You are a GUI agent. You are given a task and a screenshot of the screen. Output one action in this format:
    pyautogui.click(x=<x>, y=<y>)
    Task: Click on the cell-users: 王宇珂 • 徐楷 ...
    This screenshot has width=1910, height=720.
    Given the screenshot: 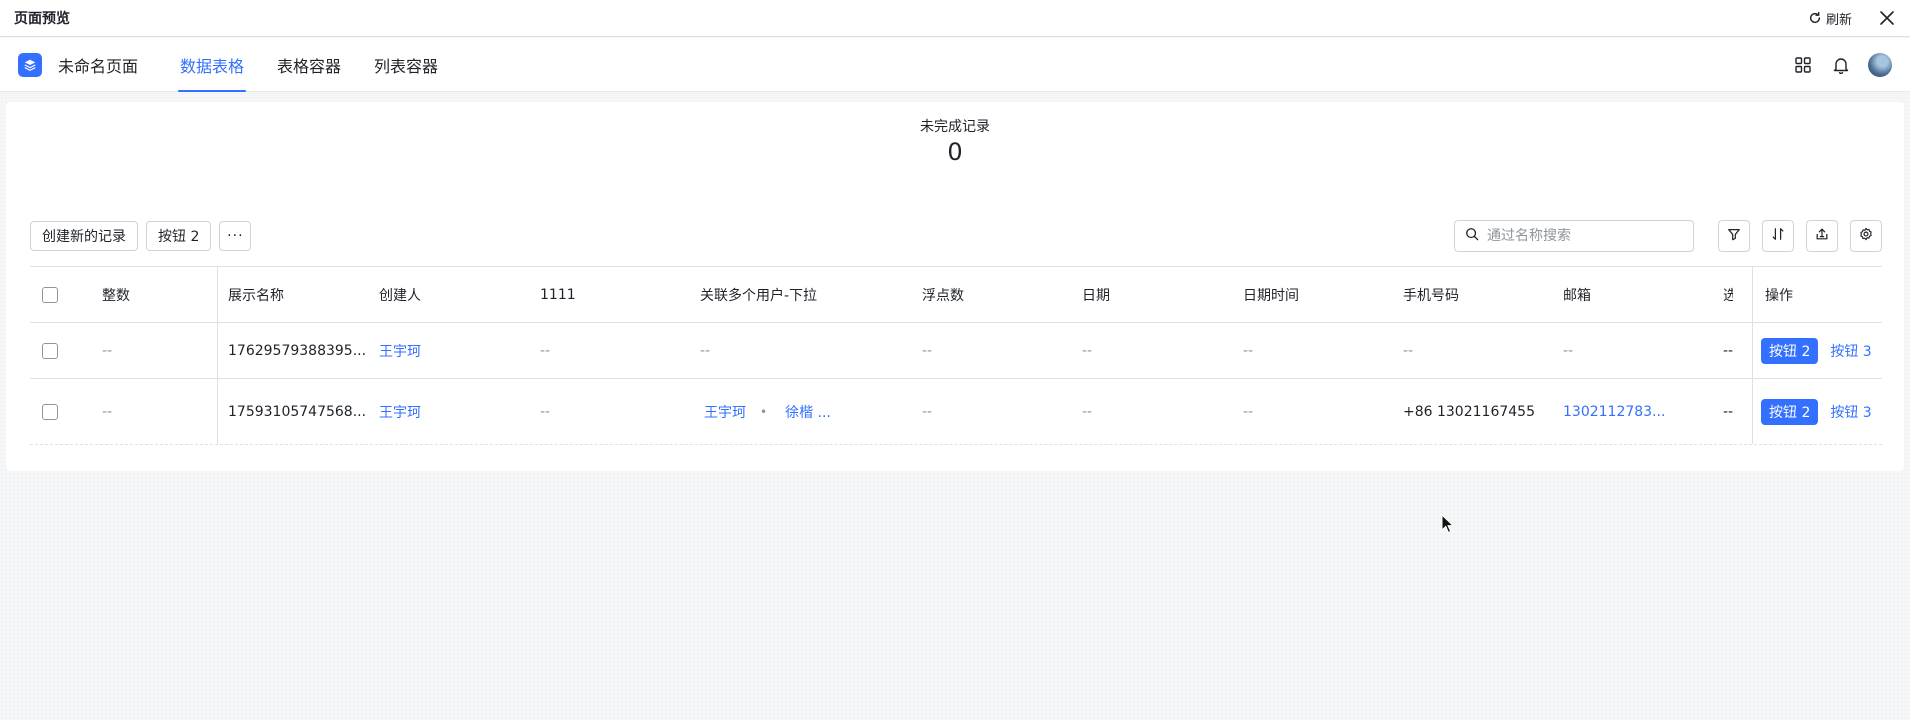 What is the action you would take?
    pyautogui.click(x=811, y=411)
    